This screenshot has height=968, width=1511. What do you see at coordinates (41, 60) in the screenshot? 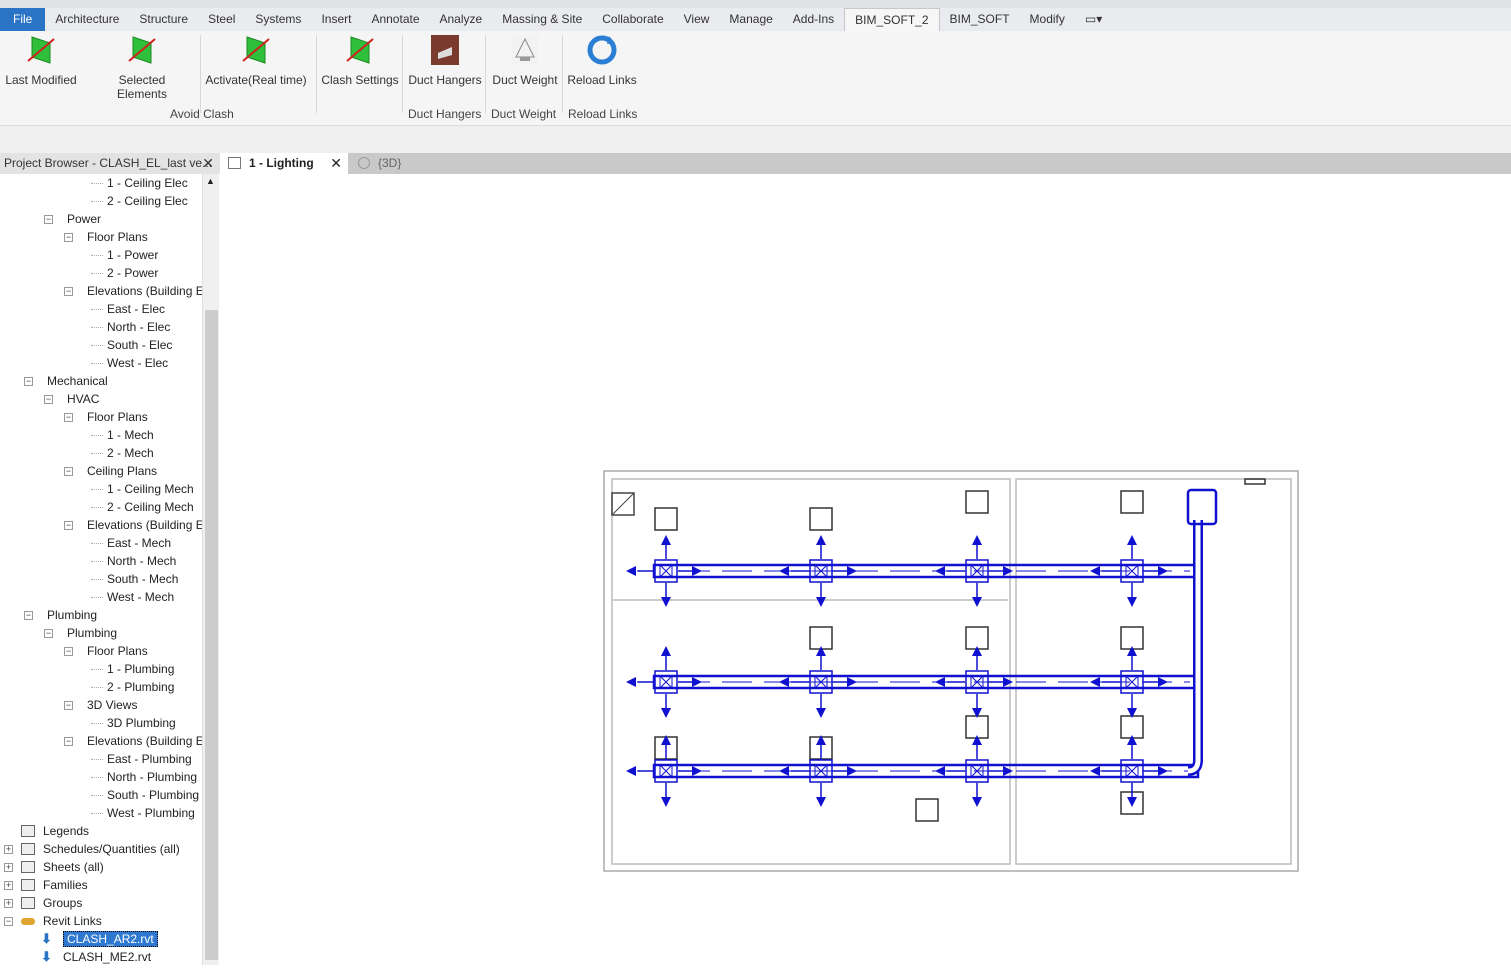
I see `last-modified-button: Last Modified` at bounding box center [41, 60].